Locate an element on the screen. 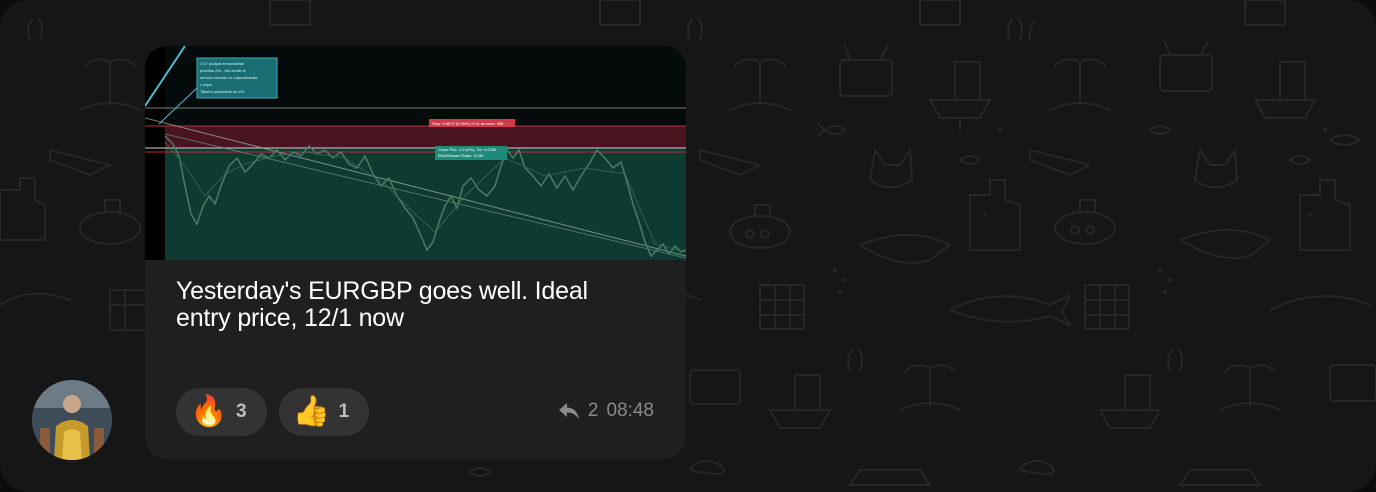  target-label: Close P&L: 2.6 (0%), Tar: 0.0789 is located at coordinates (467, 149).